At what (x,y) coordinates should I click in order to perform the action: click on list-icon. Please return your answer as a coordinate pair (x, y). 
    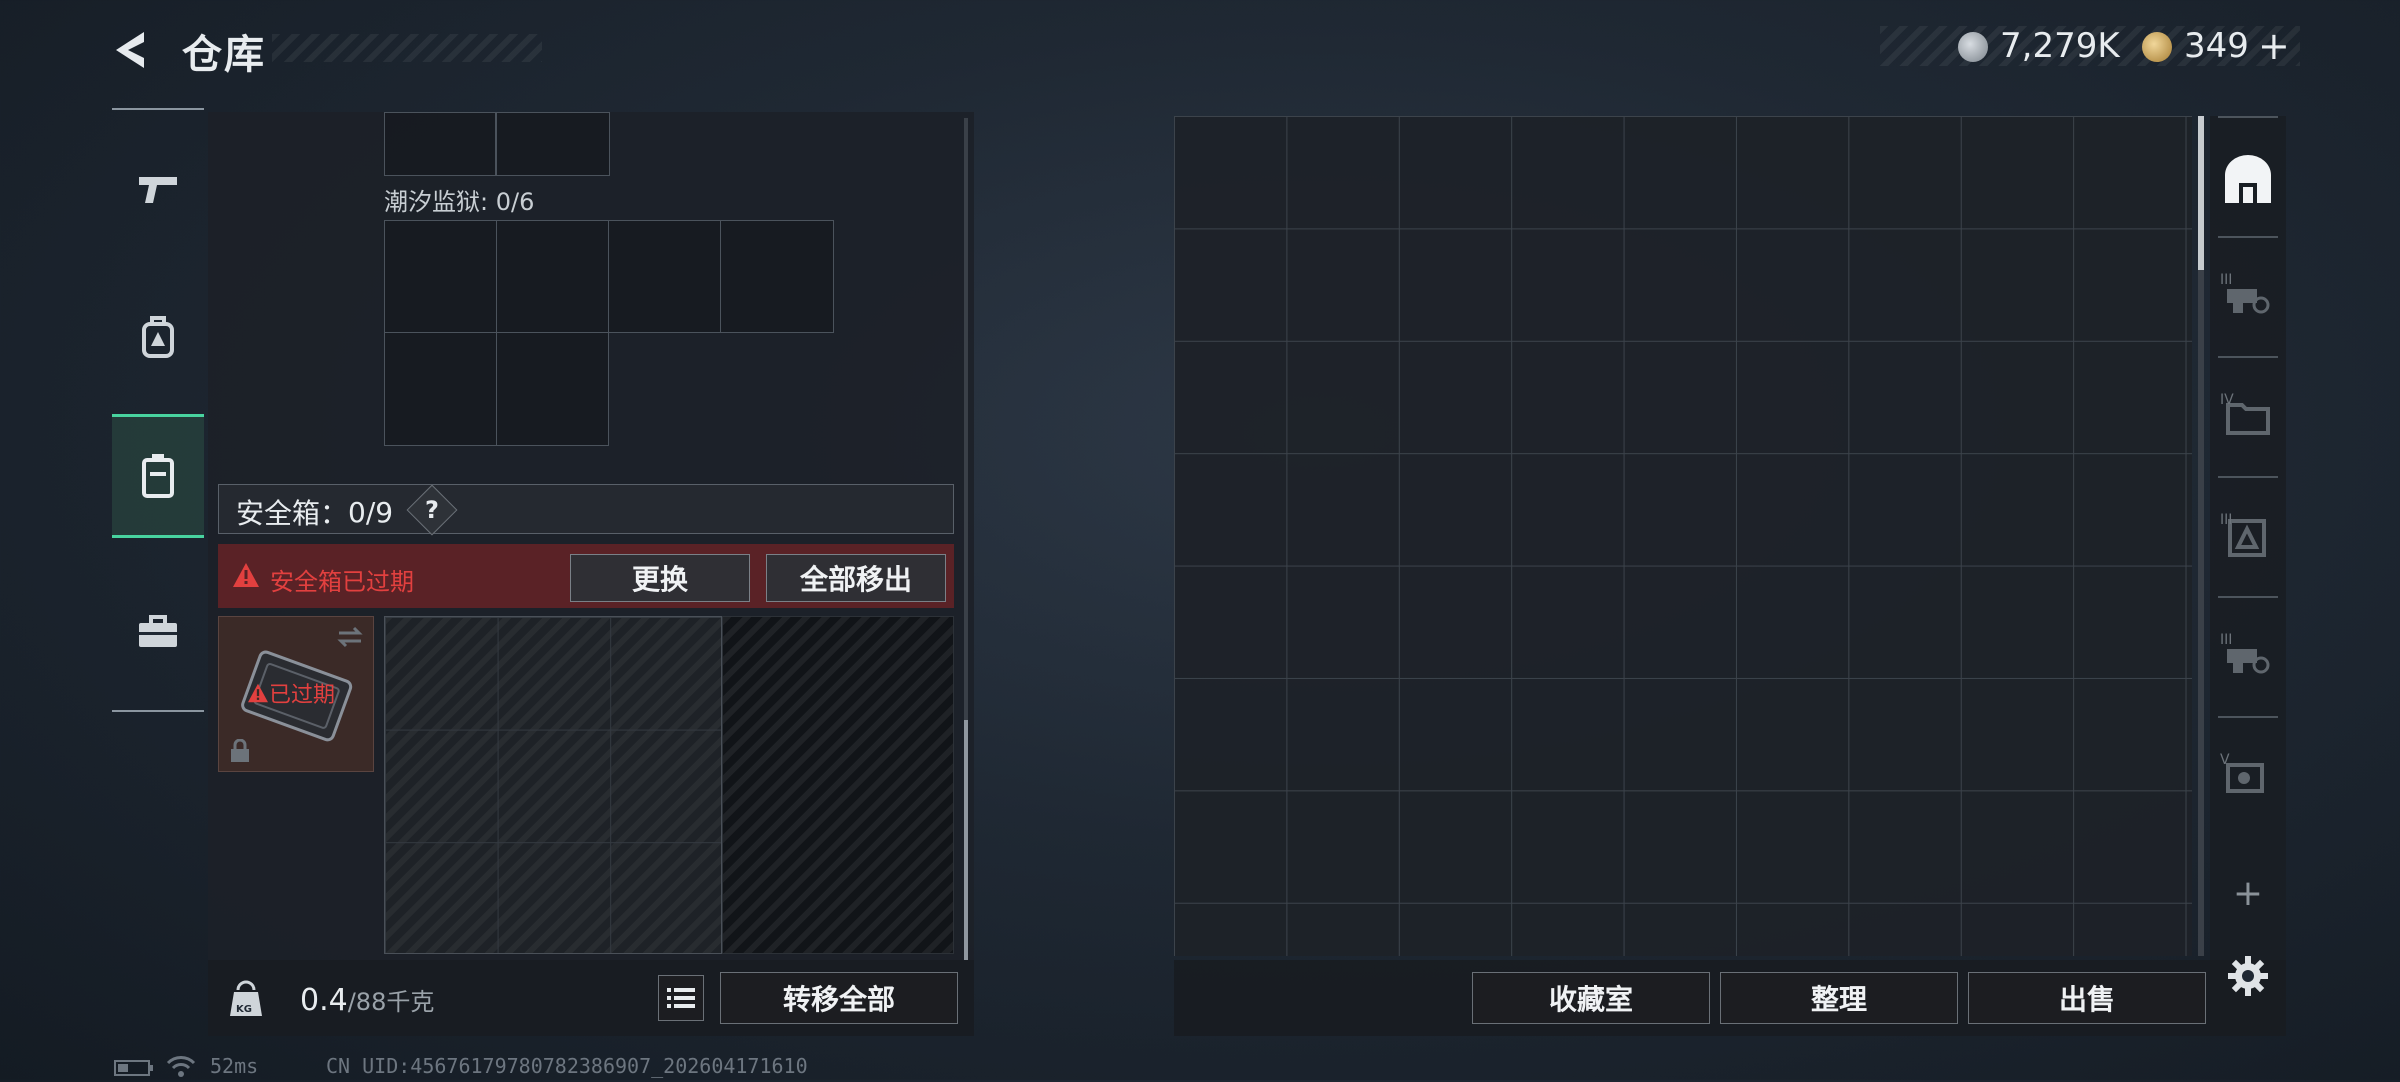
    Looking at the image, I should click on (681, 998).